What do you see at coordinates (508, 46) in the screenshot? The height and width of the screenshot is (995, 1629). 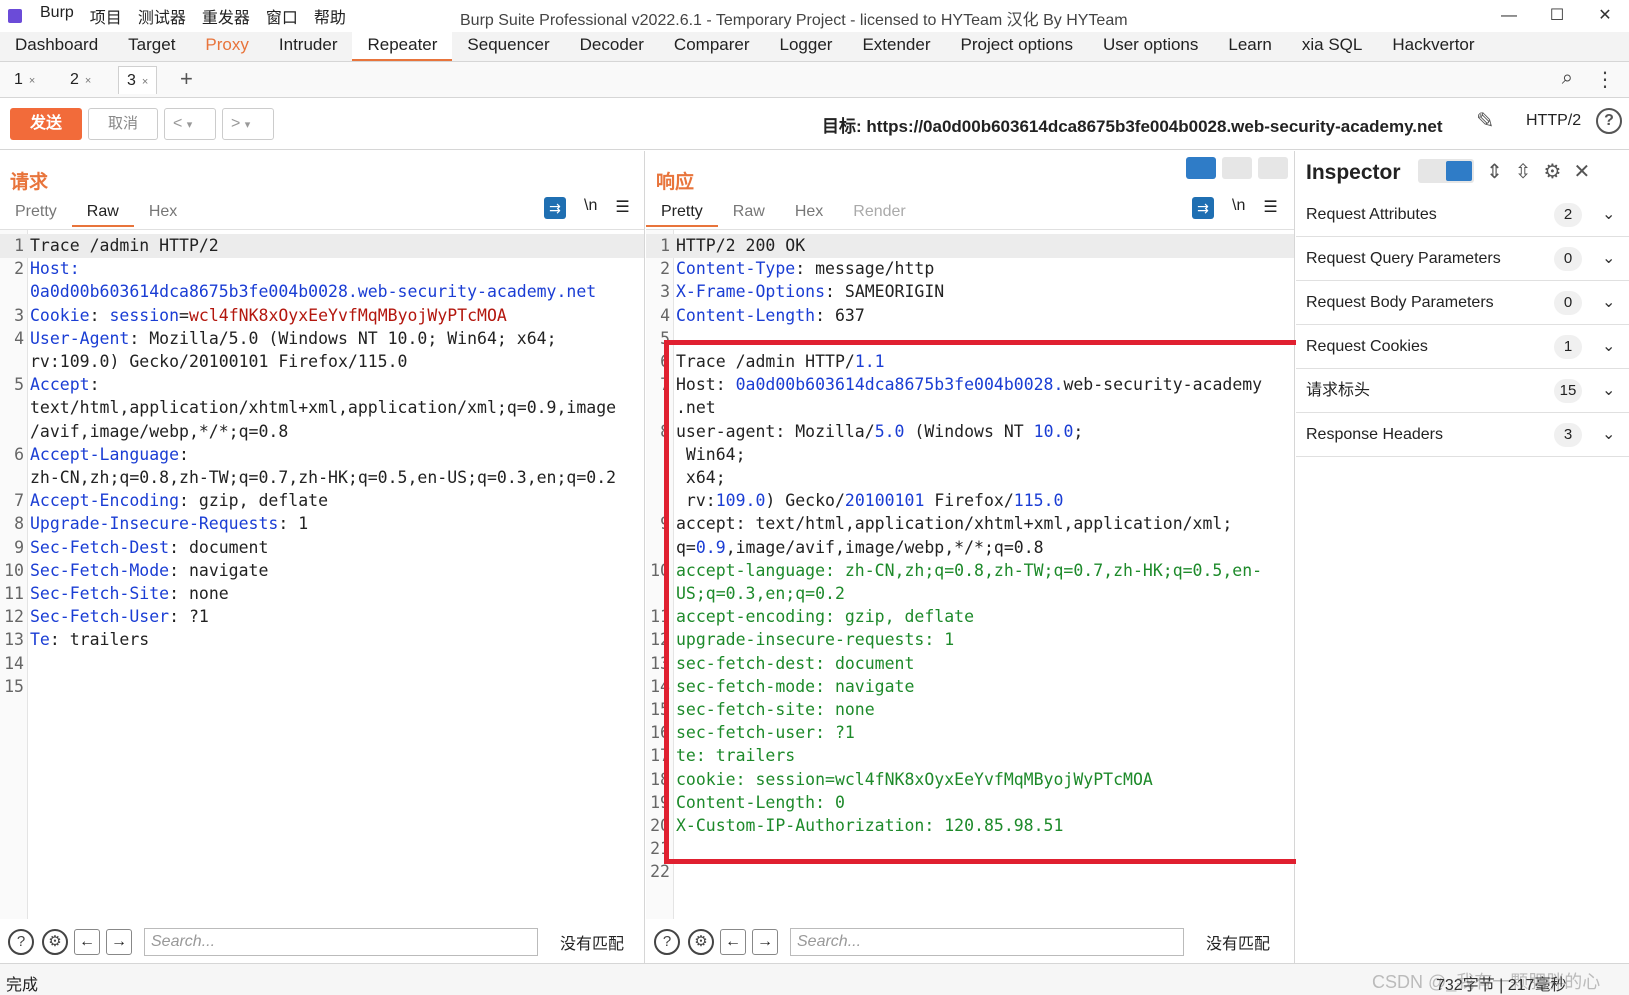 I see `tab-sequencer: Sequencer` at bounding box center [508, 46].